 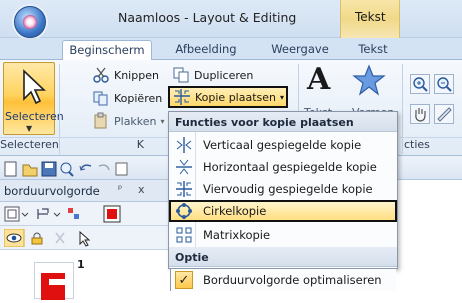 I want to click on select-button-label: Selecteren, so click(x=34, y=116).